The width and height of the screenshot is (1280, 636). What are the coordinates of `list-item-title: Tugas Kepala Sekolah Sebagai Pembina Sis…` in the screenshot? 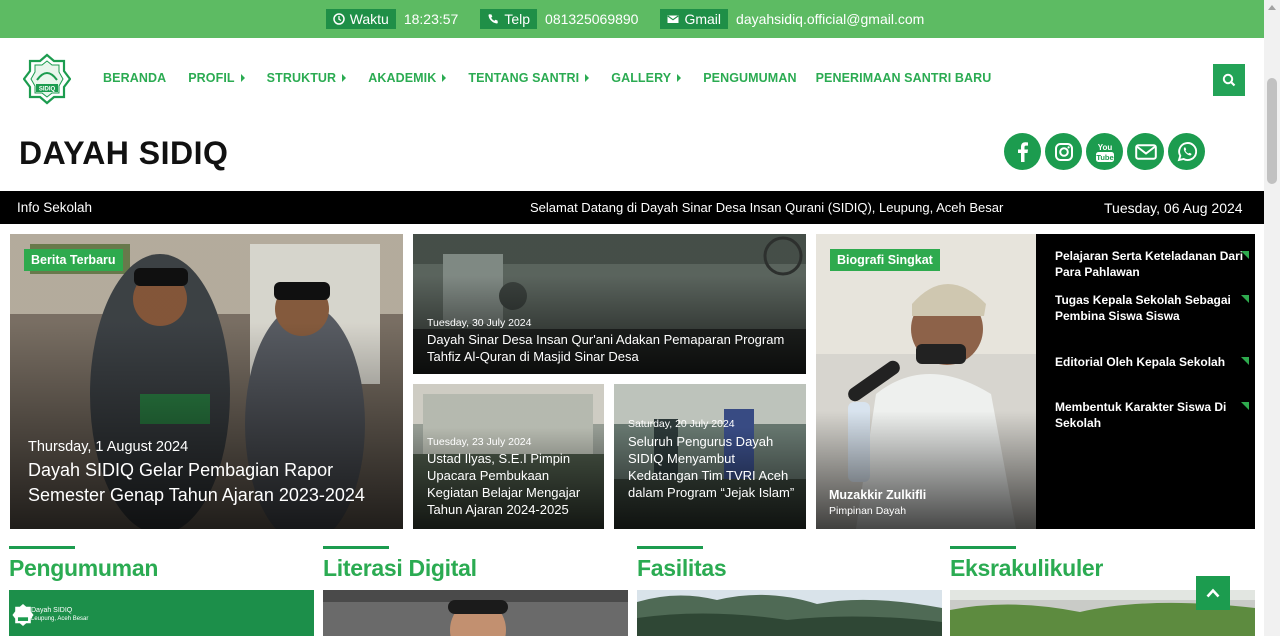 It's located at (1143, 308).